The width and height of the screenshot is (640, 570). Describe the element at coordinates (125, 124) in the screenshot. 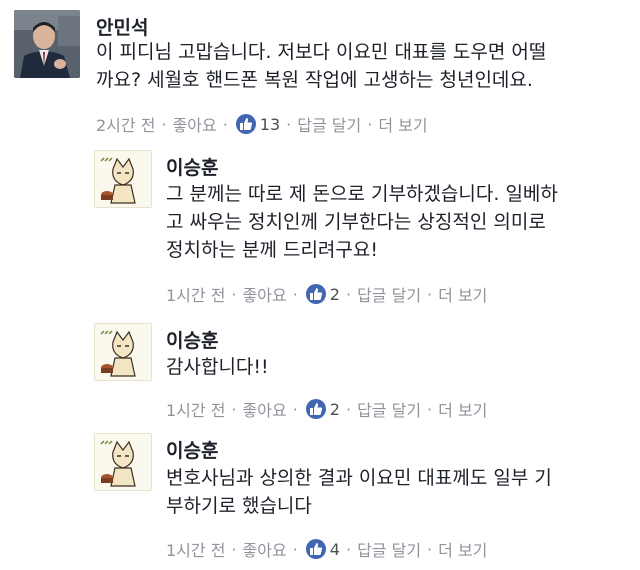

I see `comment-timestamp: 2시간 전` at that location.